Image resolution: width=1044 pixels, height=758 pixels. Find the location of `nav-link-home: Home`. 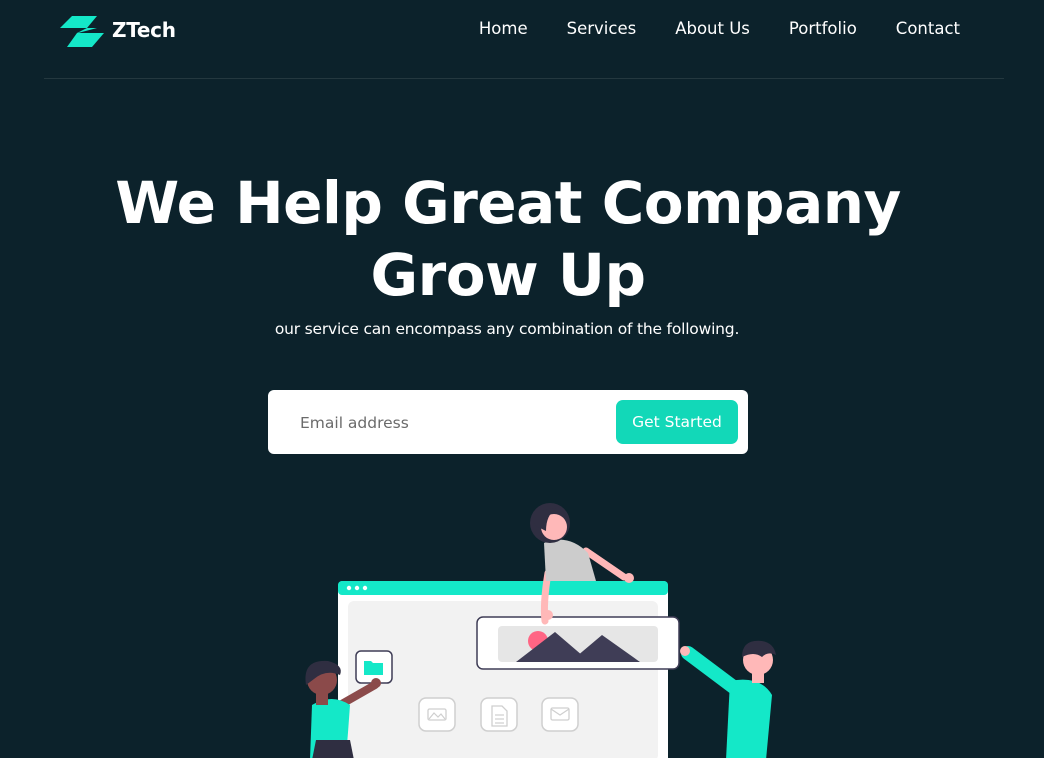

nav-link-home: Home is located at coordinates (503, 28).